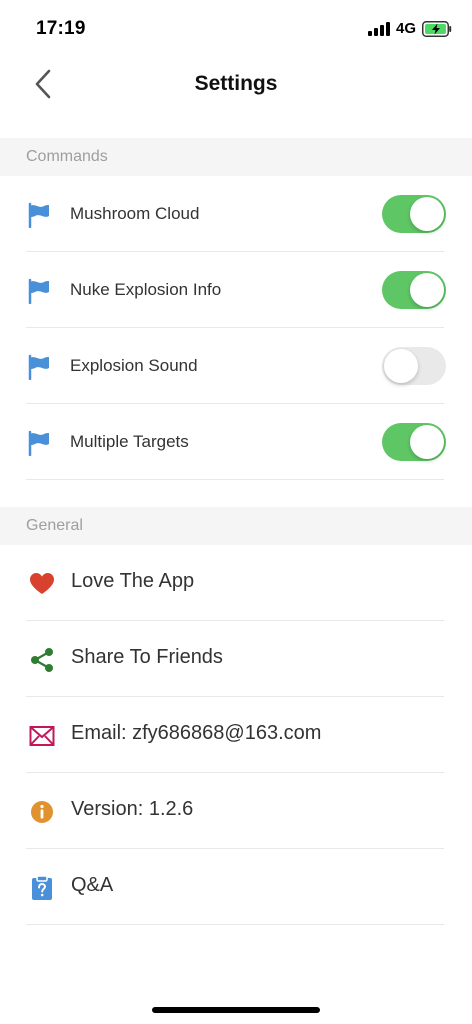 This screenshot has height=1024, width=472. What do you see at coordinates (42, 660) in the screenshot?
I see `share-icon` at bounding box center [42, 660].